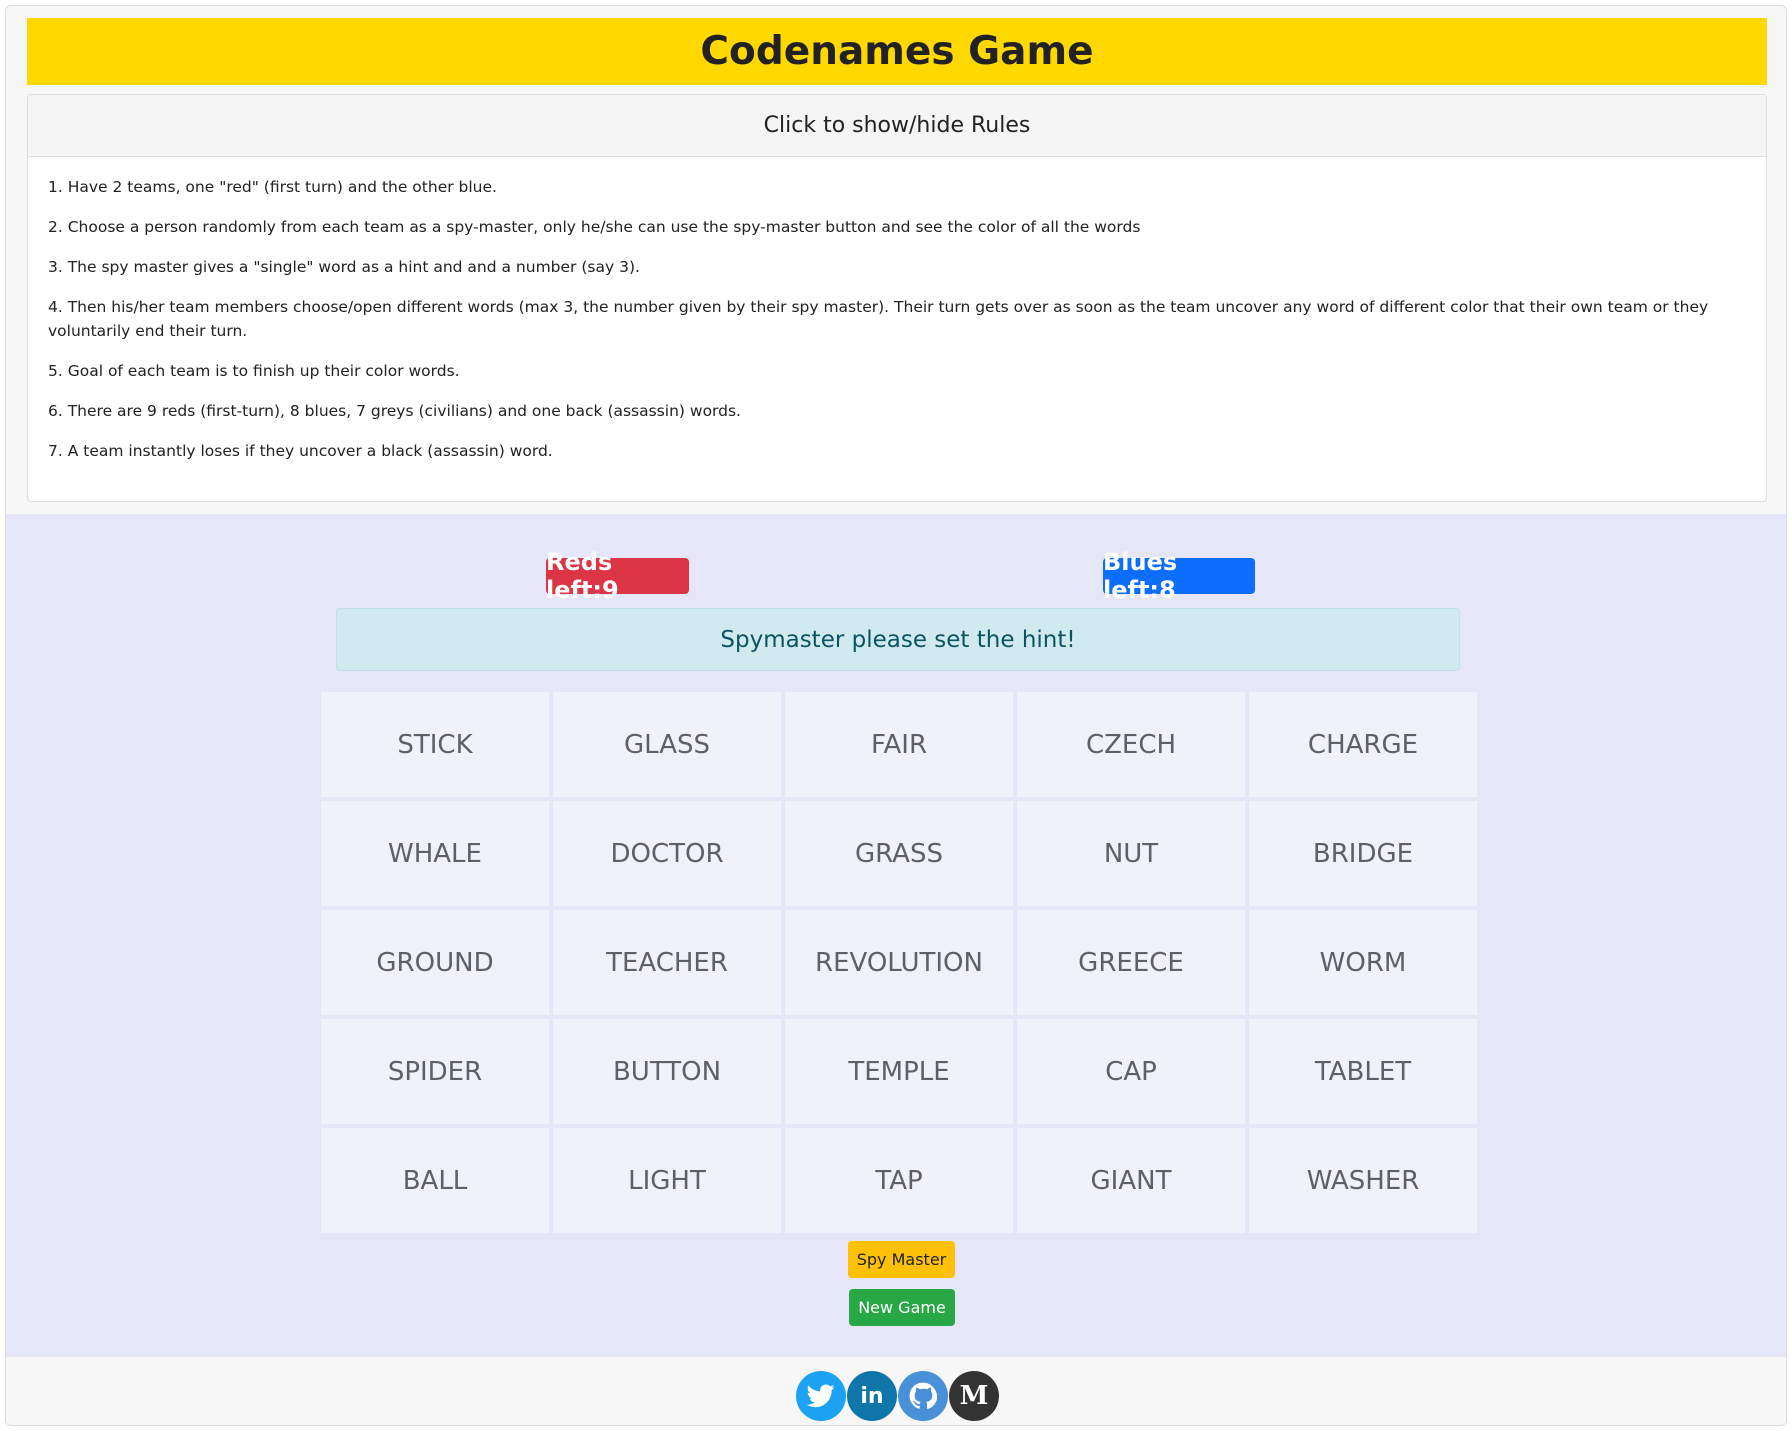  I want to click on word-label: GROUND, so click(435, 962).